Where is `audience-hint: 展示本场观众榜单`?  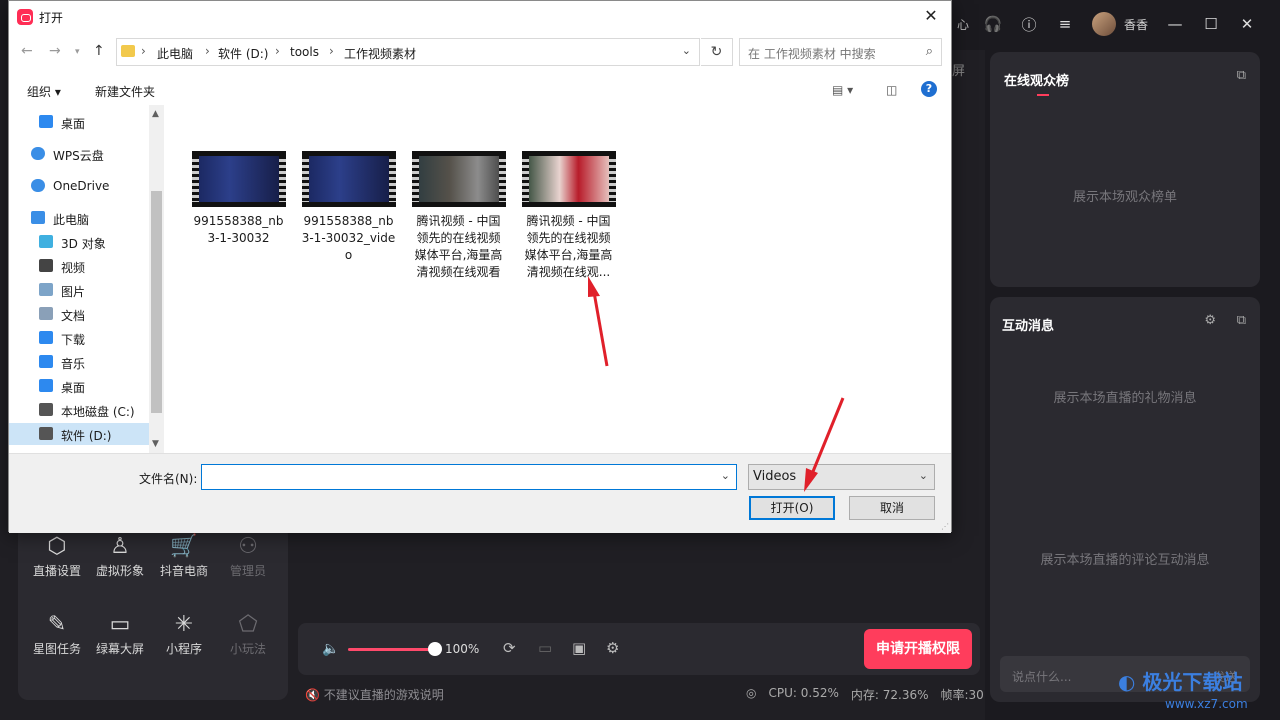 audience-hint: 展示本场观众榜单 is located at coordinates (1124, 197).